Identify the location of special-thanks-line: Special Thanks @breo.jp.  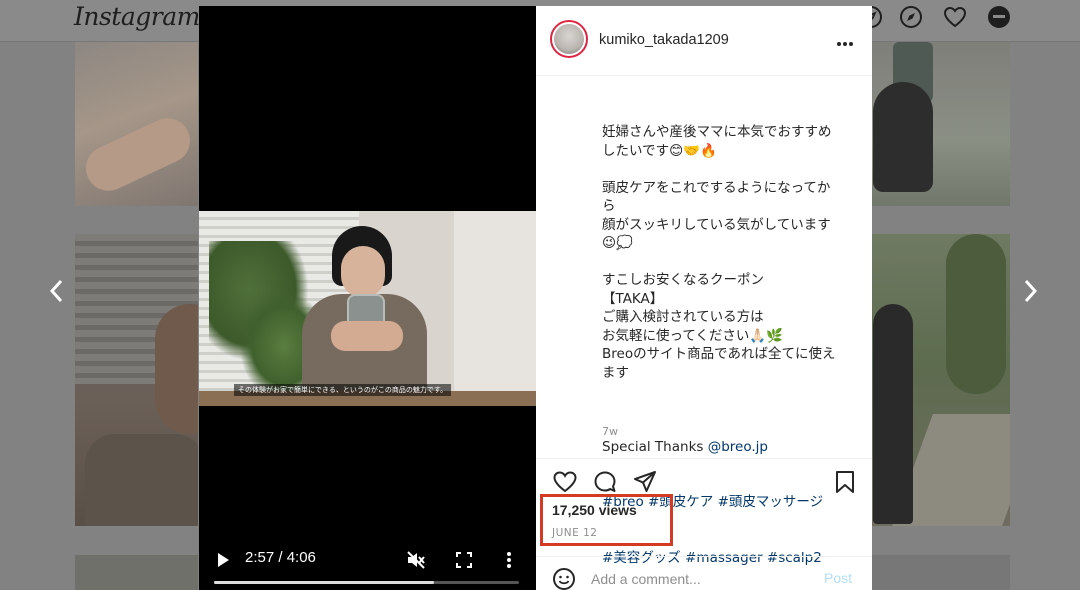
(727, 447).